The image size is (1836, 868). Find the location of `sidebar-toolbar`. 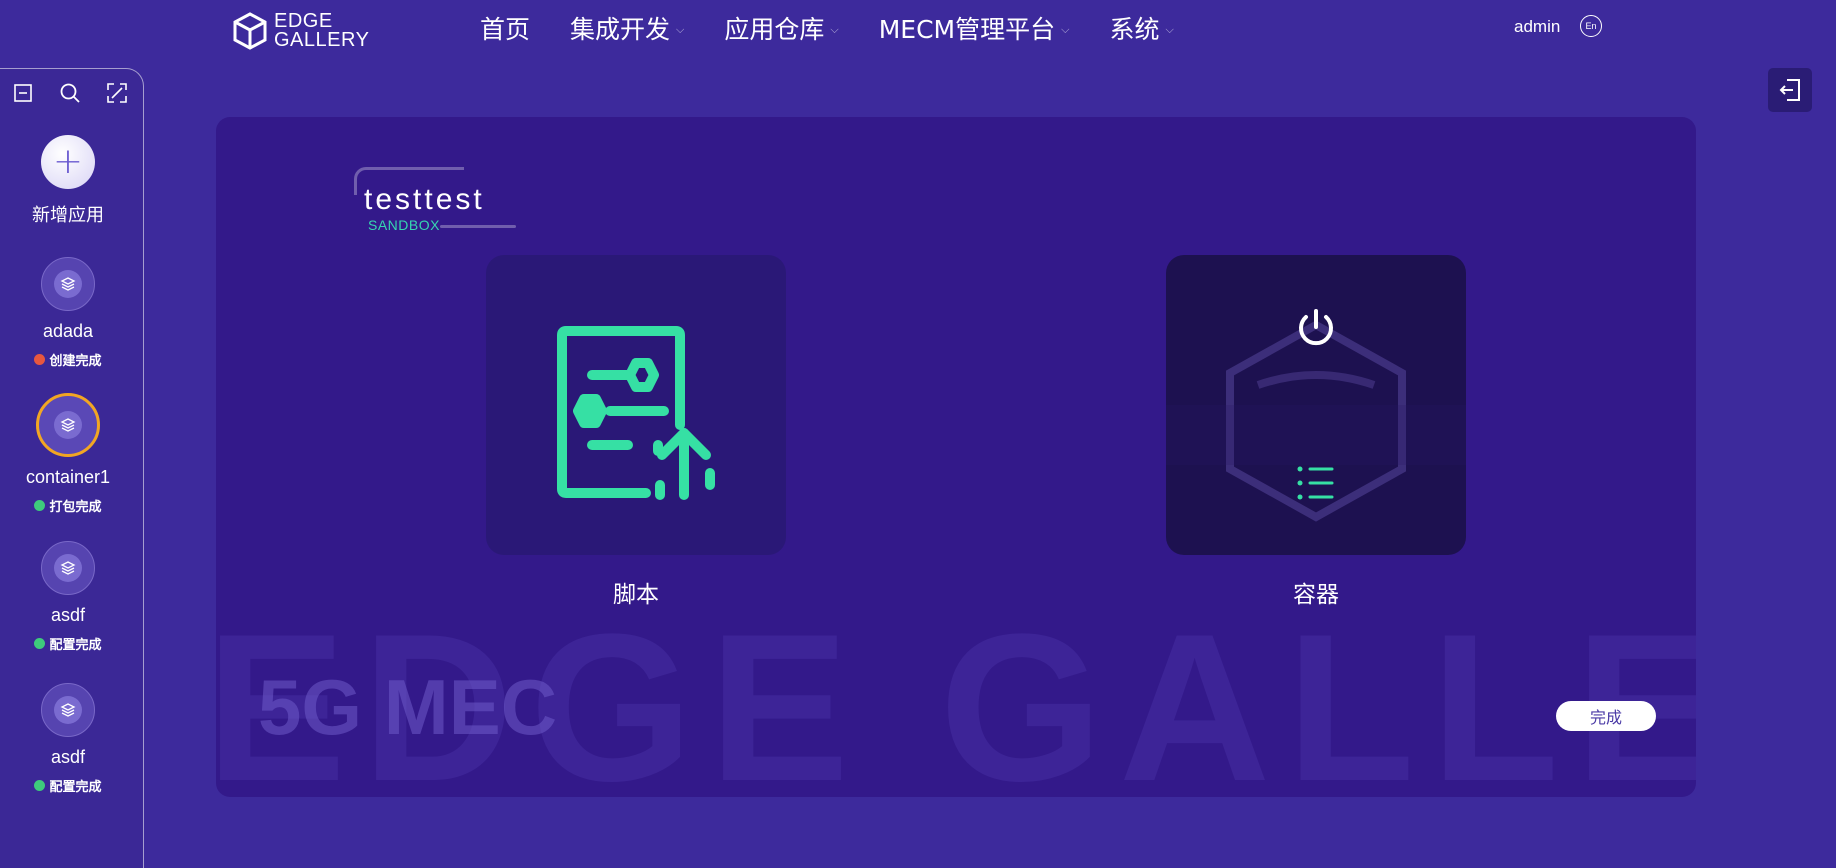

sidebar-toolbar is located at coordinates (70, 93).